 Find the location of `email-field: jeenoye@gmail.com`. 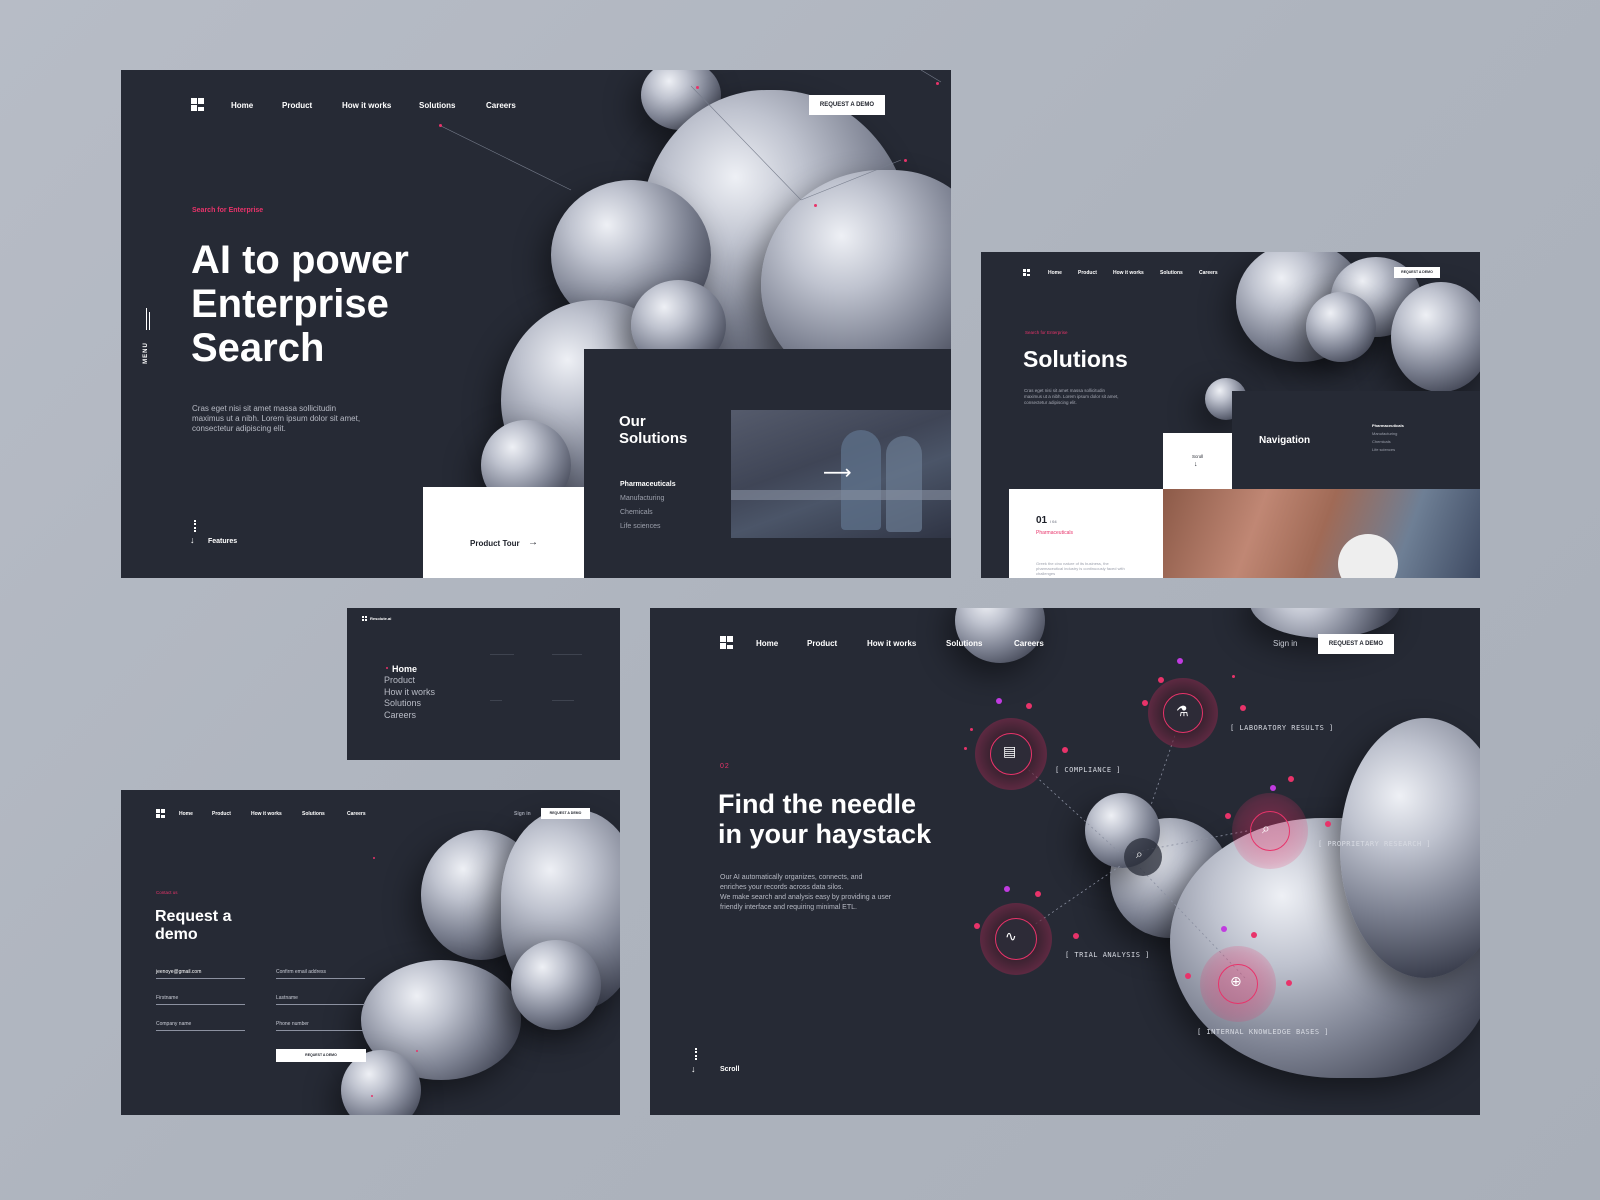

email-field: jeenoye@gmail.com is located at coordinates (200, 974).